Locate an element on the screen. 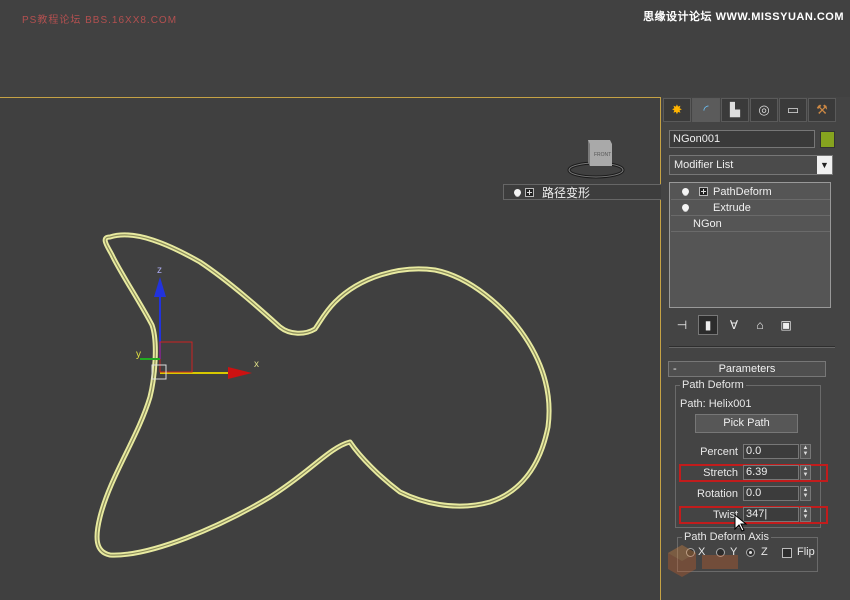  twist-field: 347| is located at coordinates (771, 514).